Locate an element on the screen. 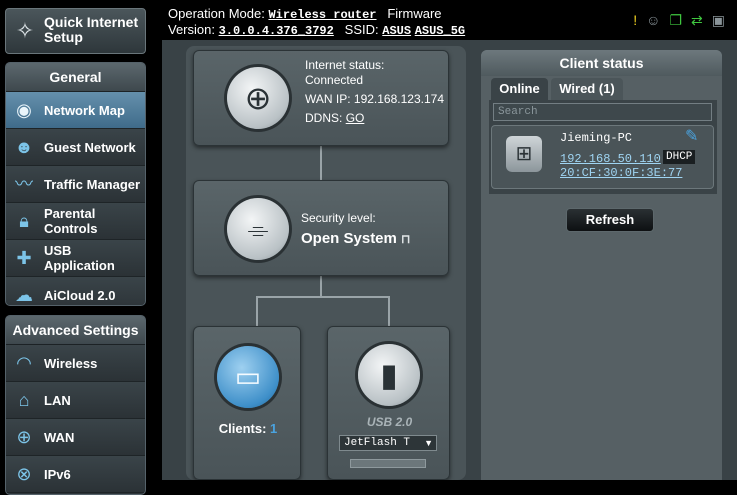 The height and width of the screenshot is (495, 737). security-level-value: Open System is located at coordinates (349, 238).